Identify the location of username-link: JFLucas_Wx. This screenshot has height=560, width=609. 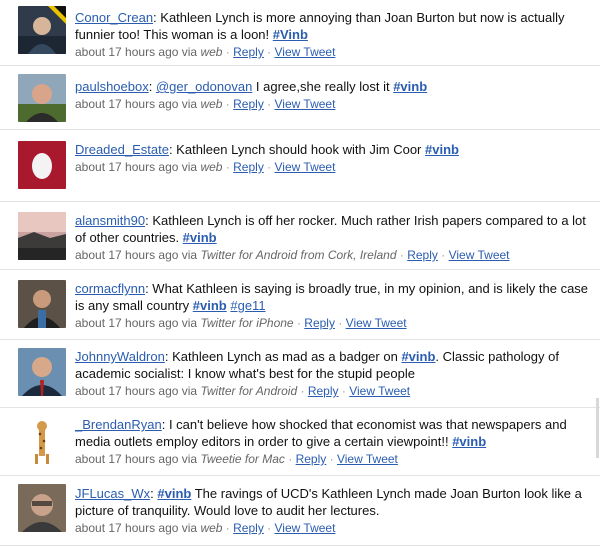
(112, 493).